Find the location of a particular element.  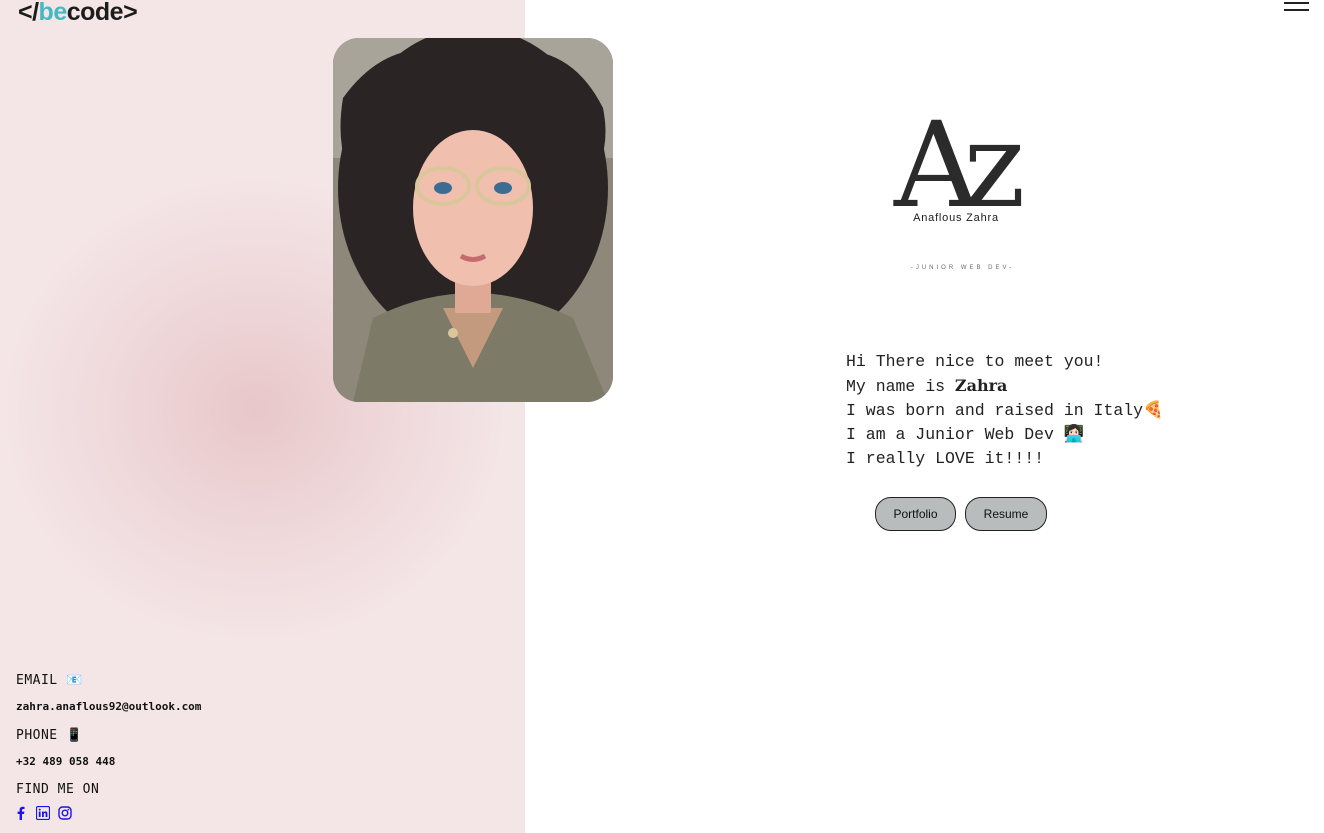

instagram-icon is located at coordinates (65, 813).